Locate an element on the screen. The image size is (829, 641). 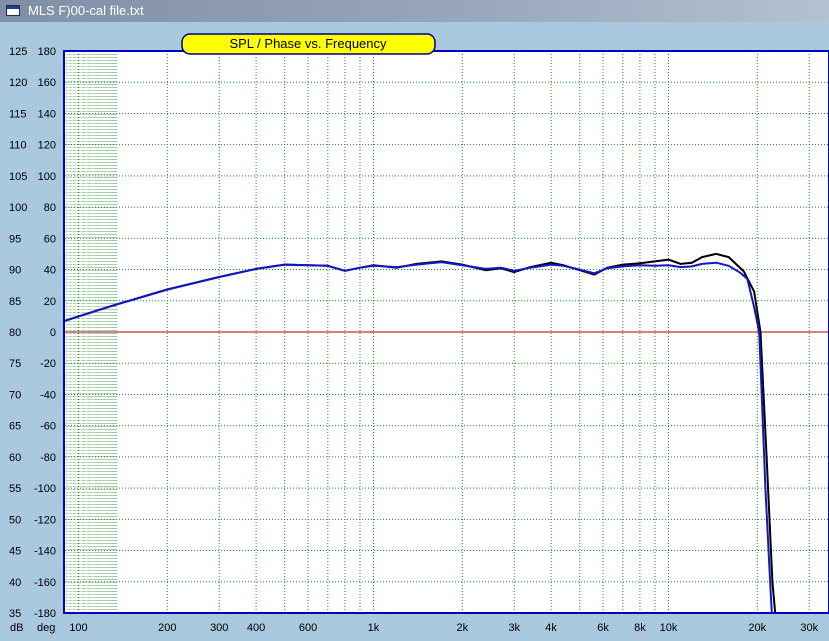
y-tick-label-spl: 60 is located at coordinates (15, 458).